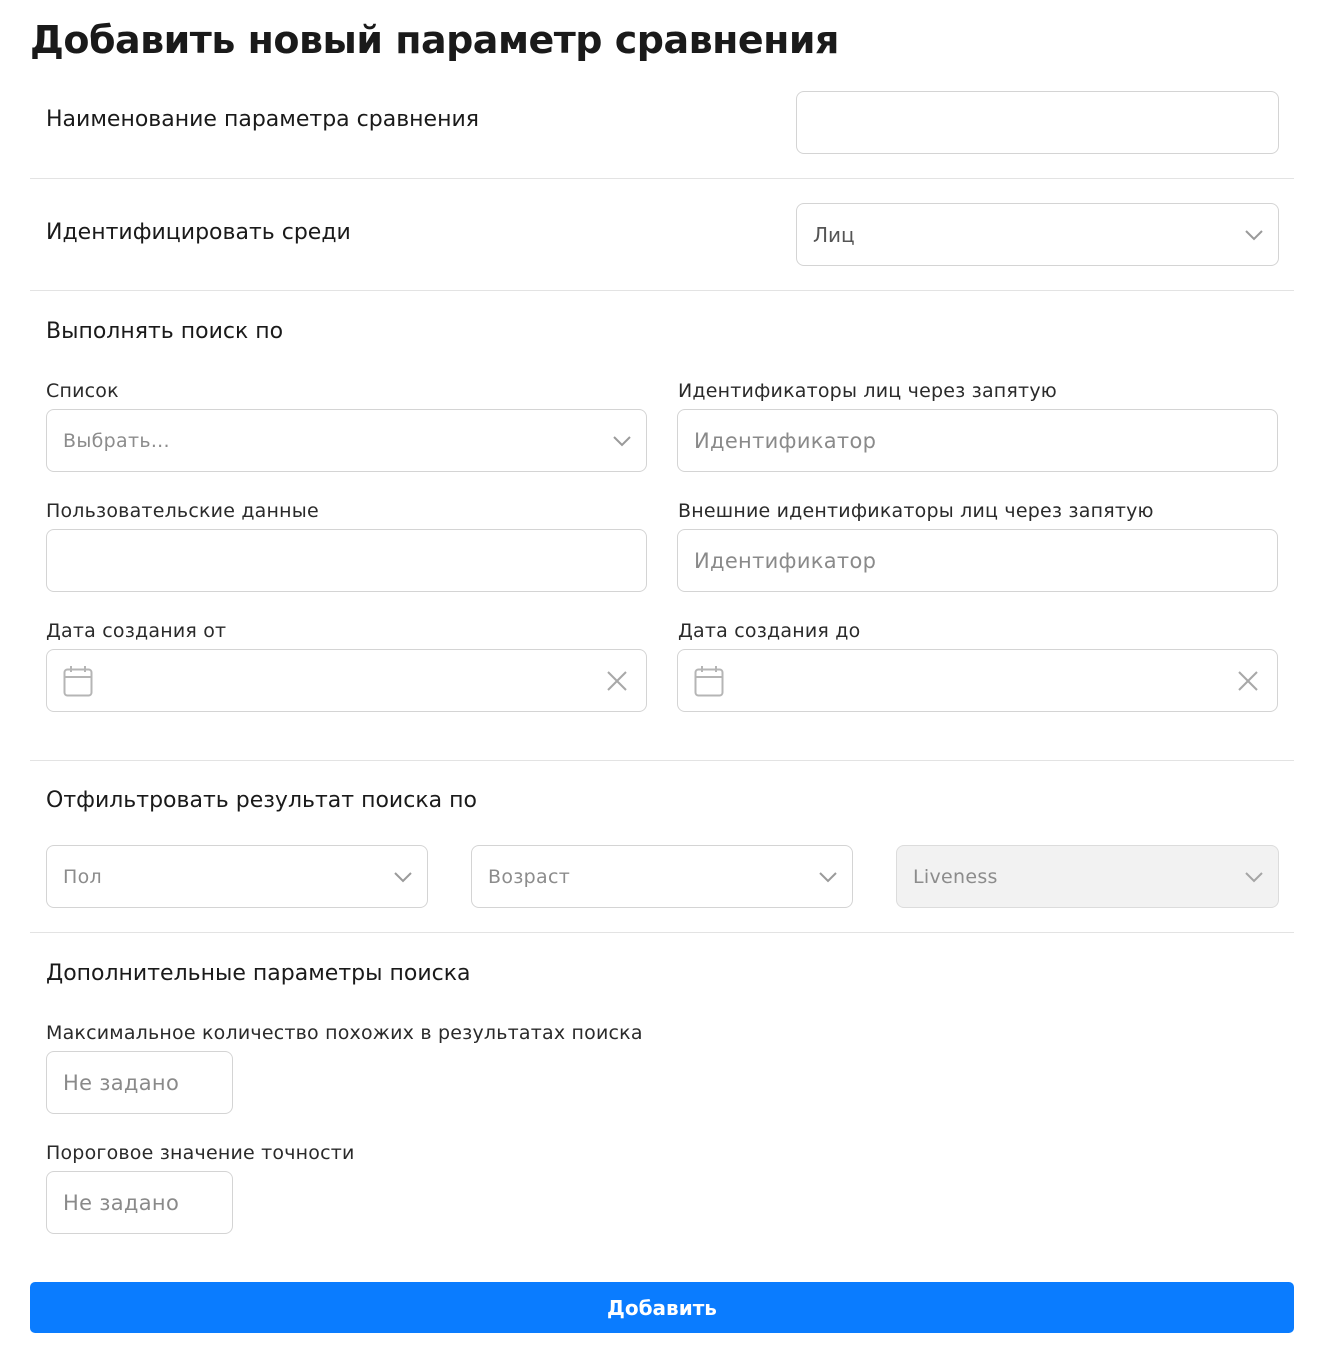 The height and width of the screenshot is (1362, 1328). Describe the element at coordinates (785, 560) in the screenshot. I see `external-ids-placeholder: Идентификатор` at that location.